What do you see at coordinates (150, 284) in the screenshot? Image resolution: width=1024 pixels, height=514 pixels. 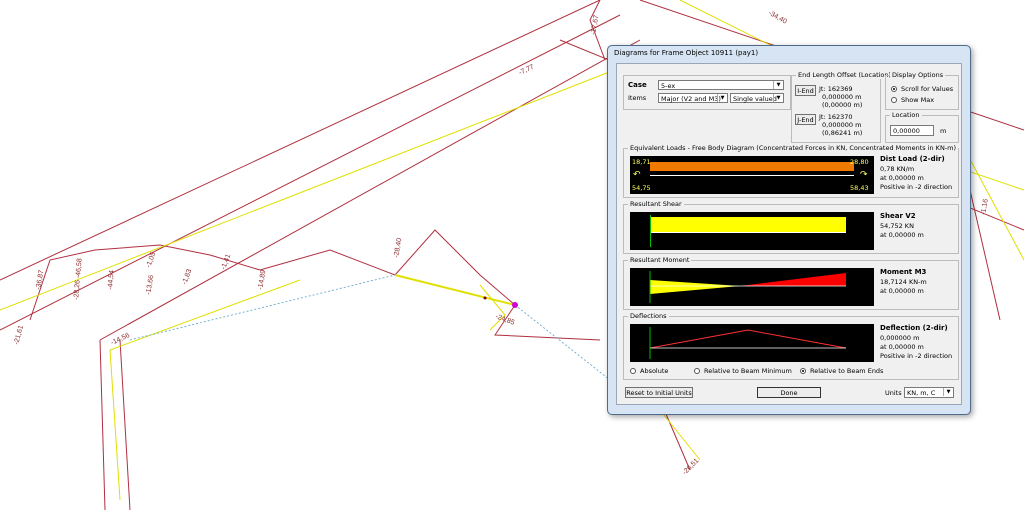 I see `drawing-label: -13,66` at bounding box center [150, 284].